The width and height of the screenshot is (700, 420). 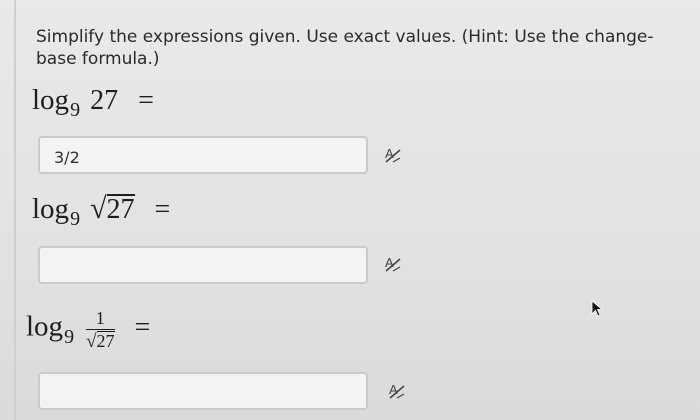 I want to click on expression-2: log9 √27 =, so click(x=101, y=211).